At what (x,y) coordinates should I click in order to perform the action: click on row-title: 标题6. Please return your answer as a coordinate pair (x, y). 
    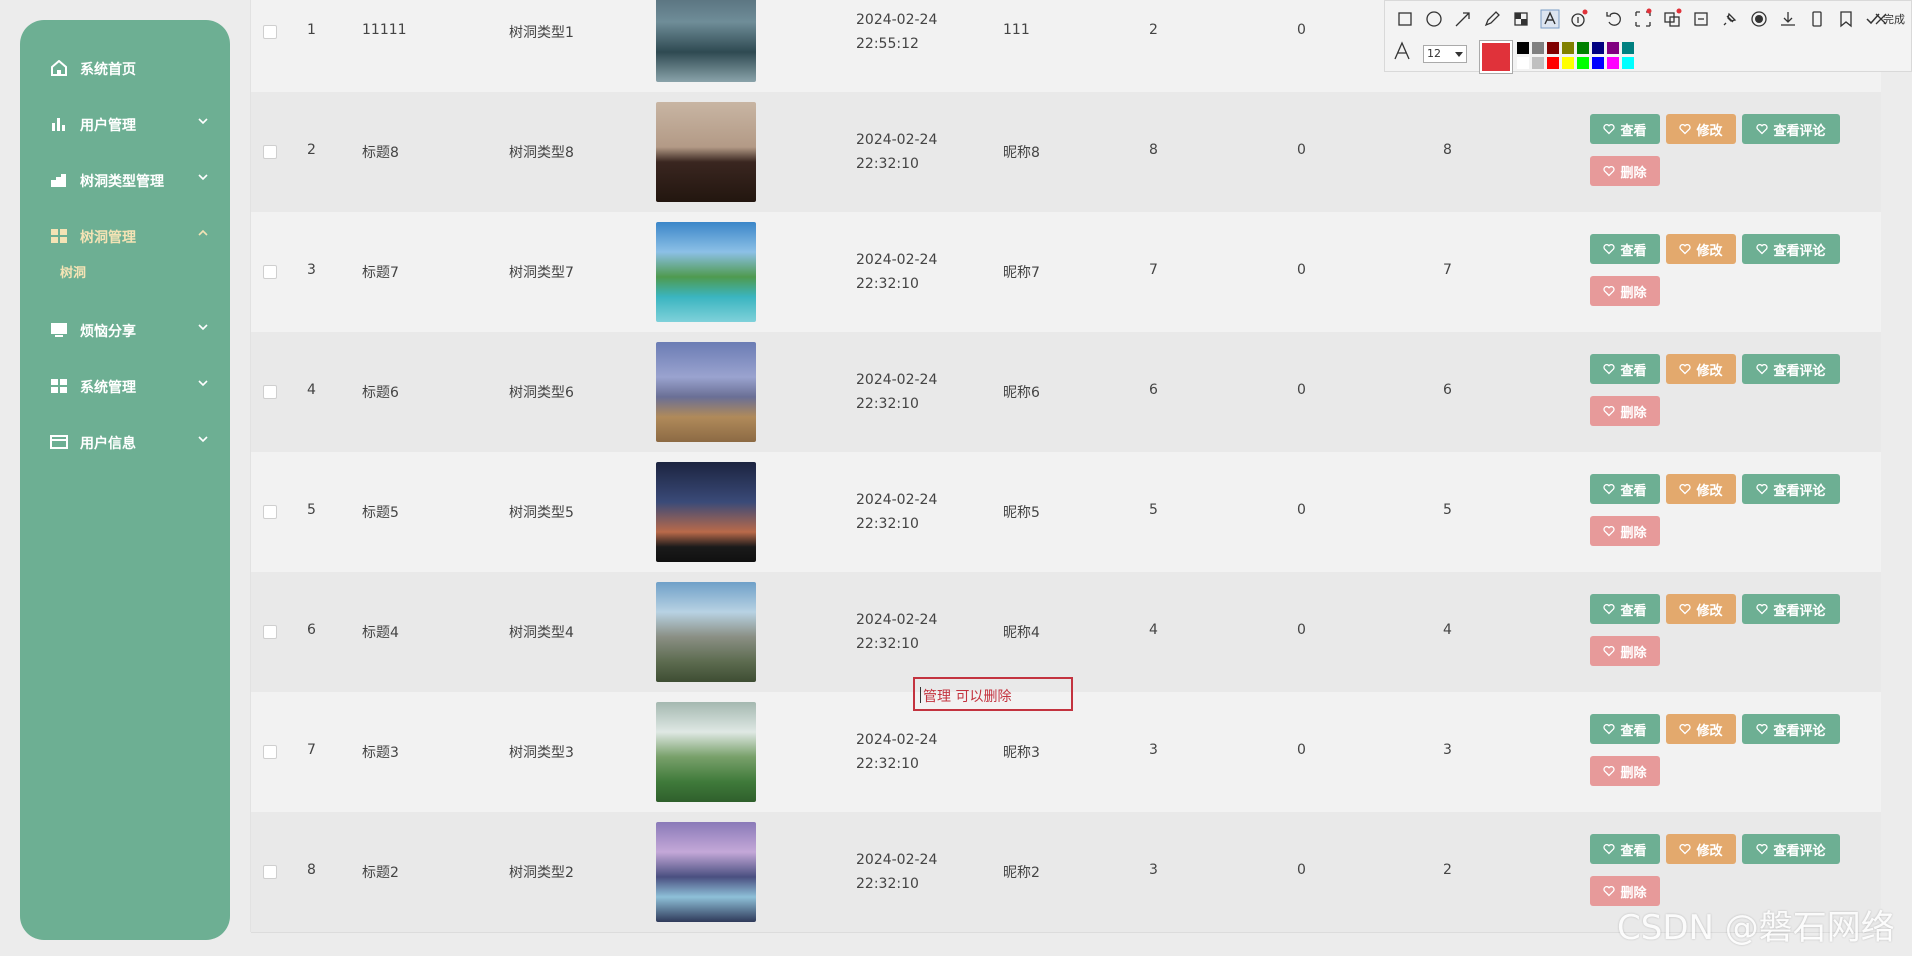
    Looking at the image, I should click on (380, 393).